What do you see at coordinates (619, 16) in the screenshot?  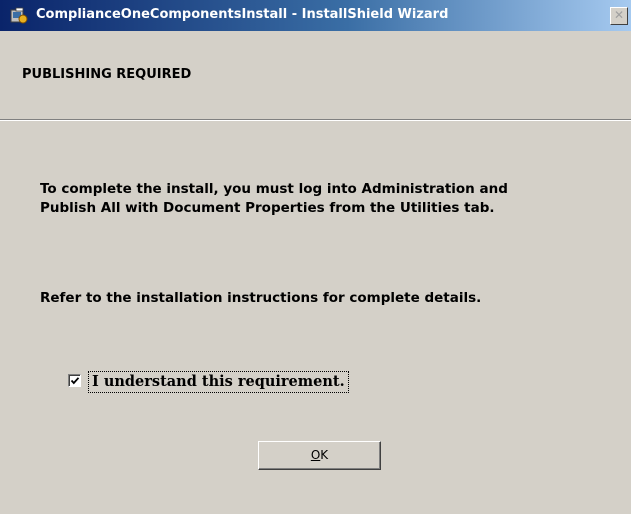 I see `close-icon: ✕` at bounding box center [619, 16].